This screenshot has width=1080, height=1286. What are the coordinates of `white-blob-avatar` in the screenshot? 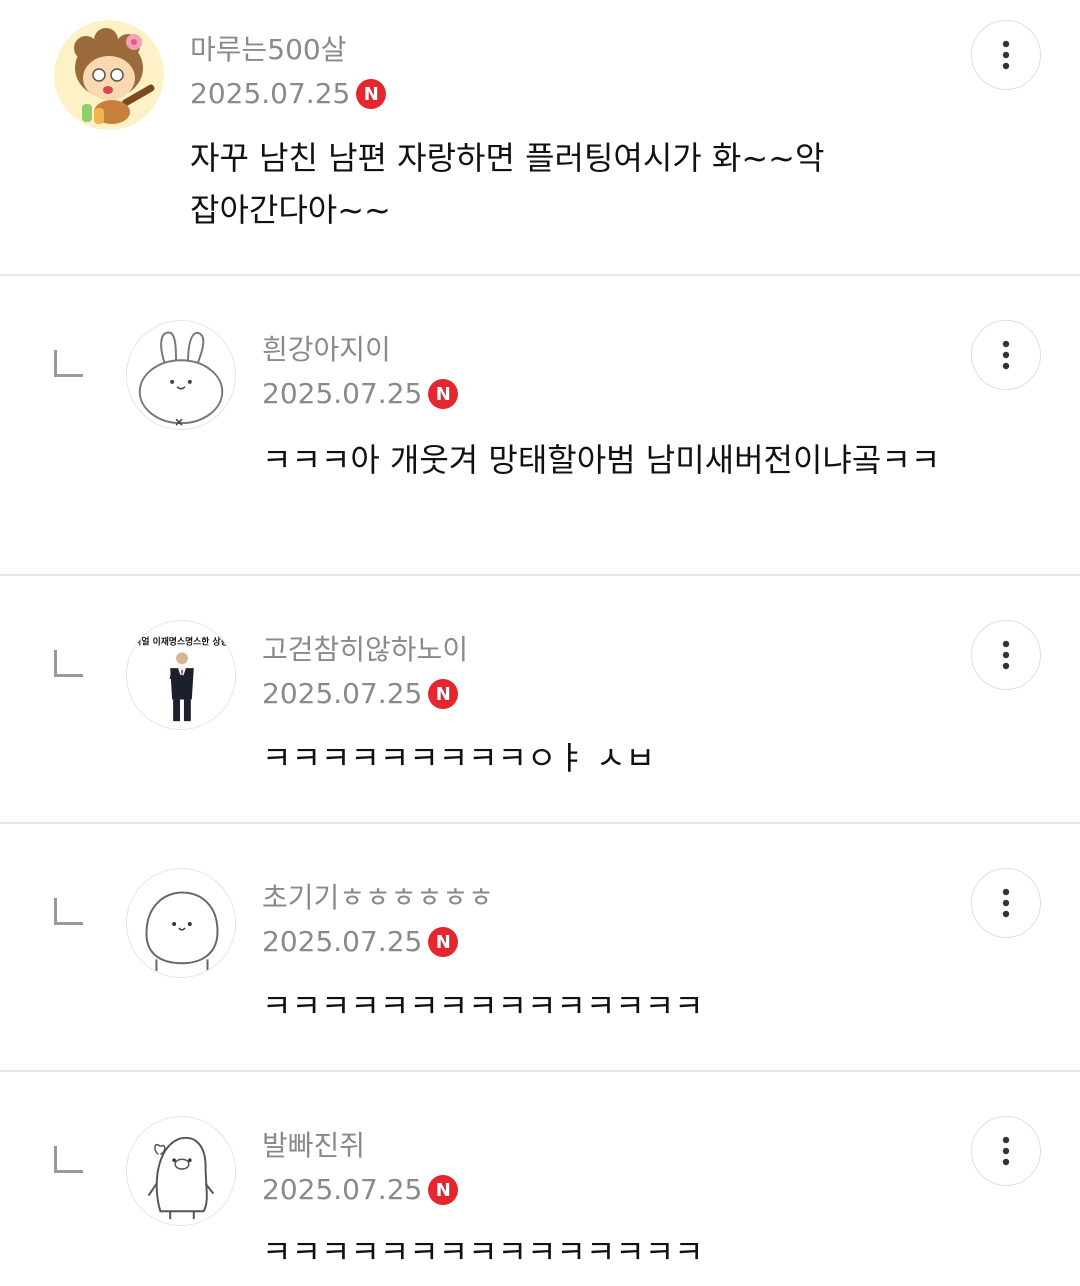 It's located at (181, 923).